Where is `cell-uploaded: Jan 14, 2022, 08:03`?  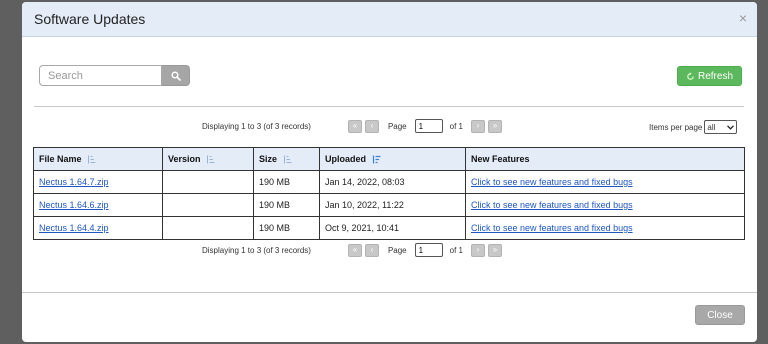
cell-uploaded: Jan 14, 2022, 08:03 is located at coordinates (392, 182).